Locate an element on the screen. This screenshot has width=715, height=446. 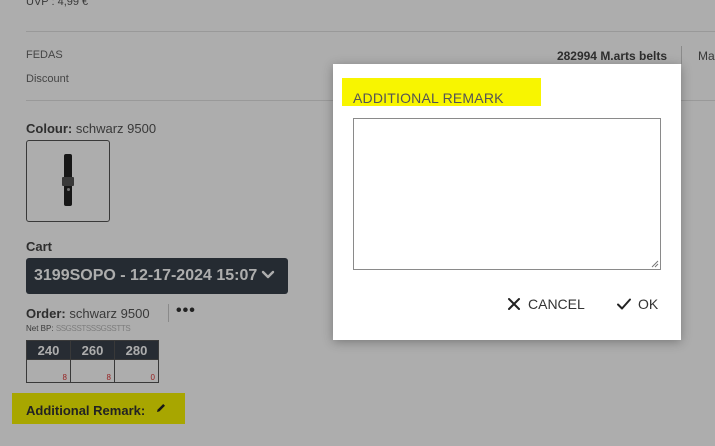
ok-button: OK is located at coordinates (637, 304).